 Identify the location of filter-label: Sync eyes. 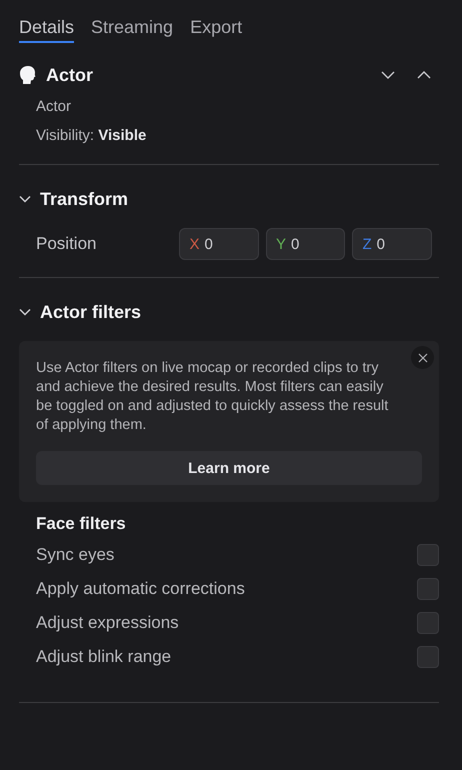
(75, 555).